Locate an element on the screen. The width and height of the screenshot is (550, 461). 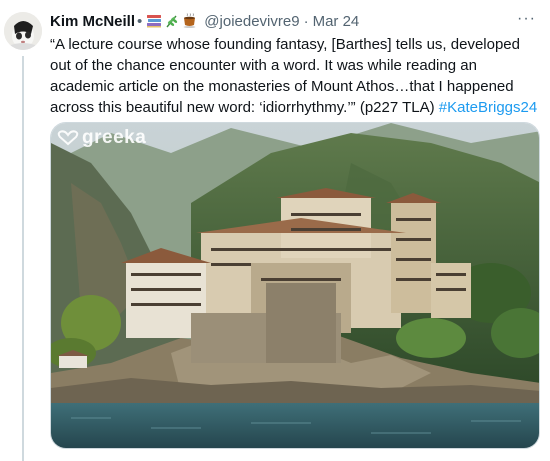
books-emoji is located at coordinates (154, 21).